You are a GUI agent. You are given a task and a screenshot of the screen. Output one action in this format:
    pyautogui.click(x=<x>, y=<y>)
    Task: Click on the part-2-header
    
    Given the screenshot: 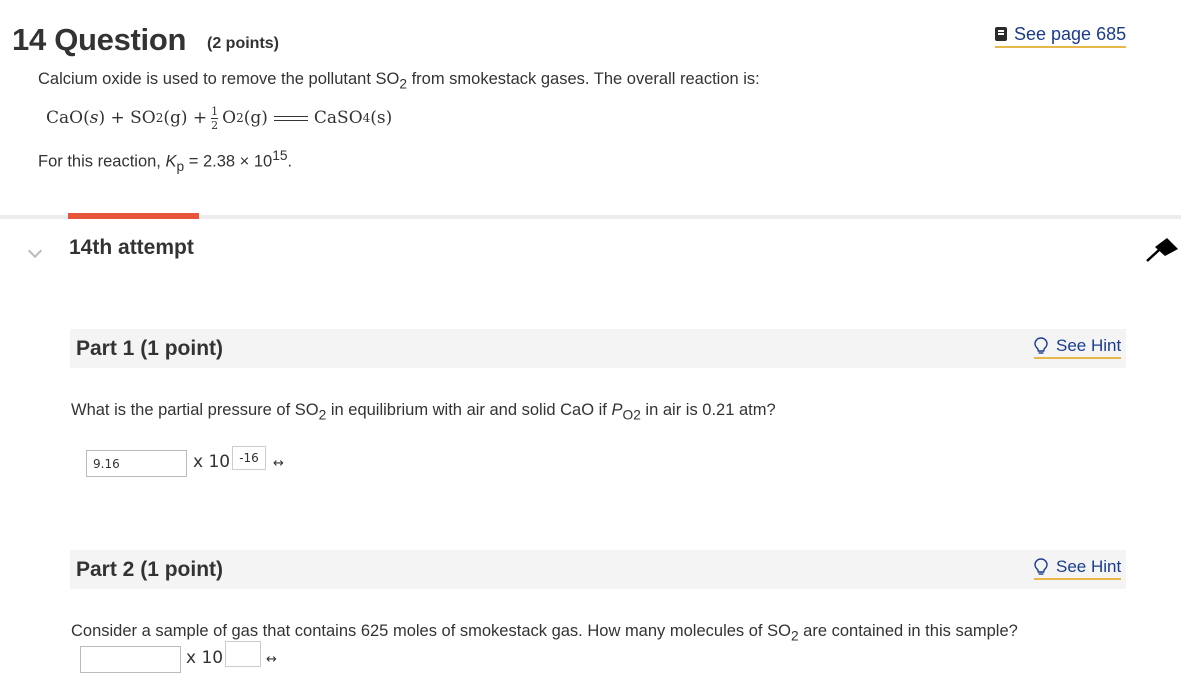 What is the action you would take?
    pyautogui.click(x=598, y=569)
    